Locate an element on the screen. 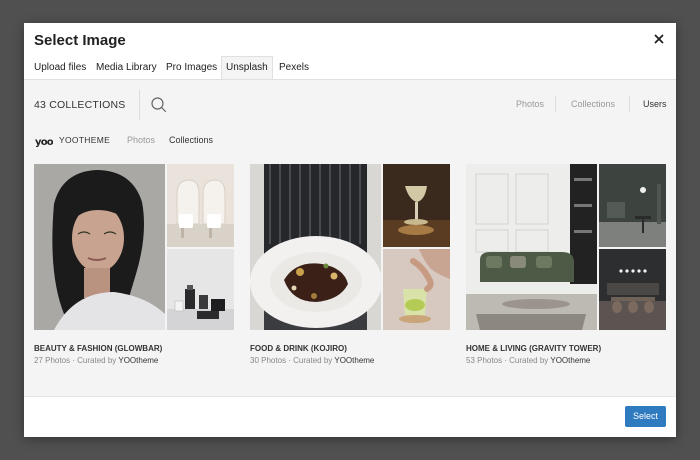  tab-pexels: Pexels is located at coordinates (294, 68).